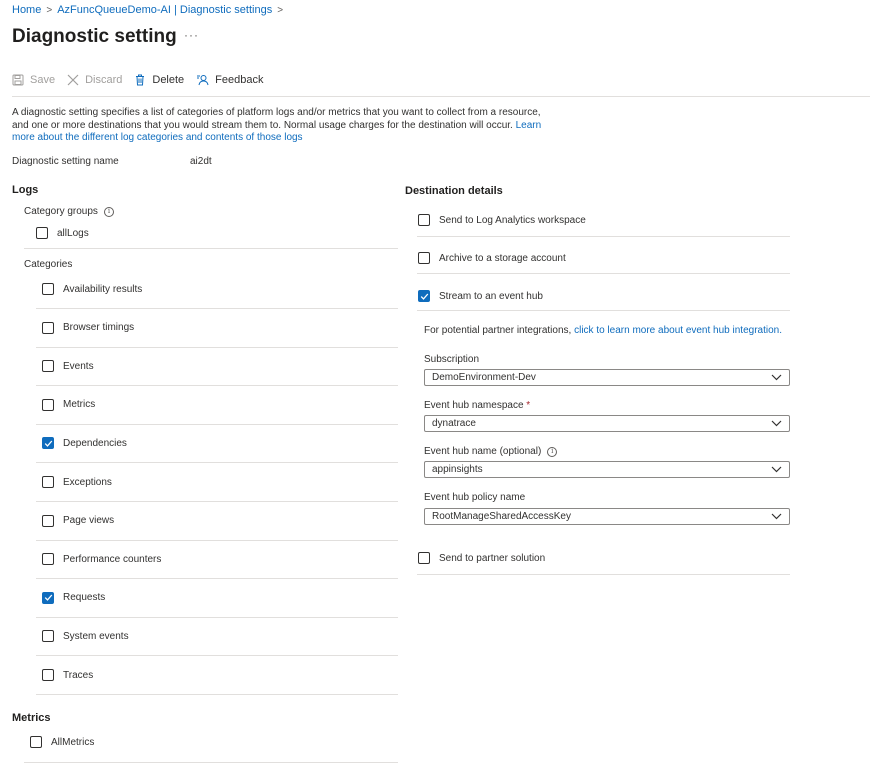  I want to click on breadcrumb-home: Home, so click(26, 10).